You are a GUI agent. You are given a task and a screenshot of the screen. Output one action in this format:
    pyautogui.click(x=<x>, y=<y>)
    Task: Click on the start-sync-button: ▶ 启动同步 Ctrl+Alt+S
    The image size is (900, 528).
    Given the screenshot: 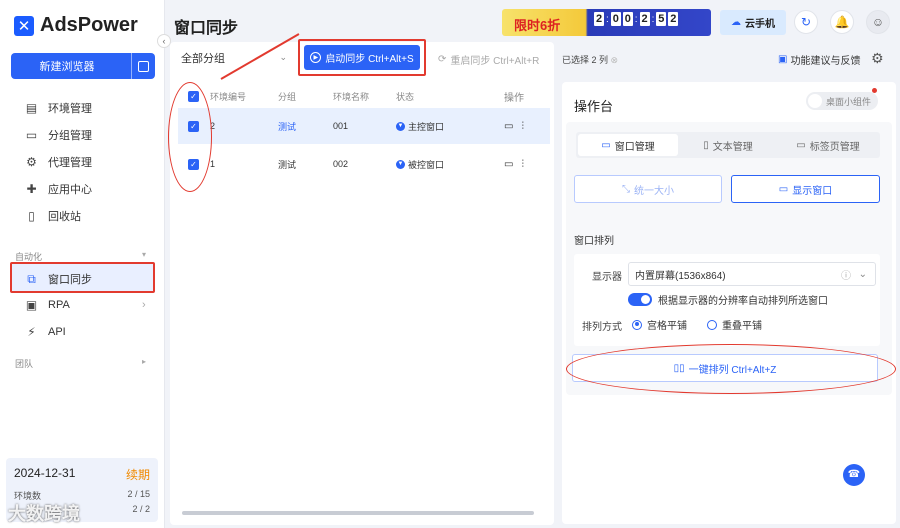 What is the action you would take?
    pyautogui.click(x=362, y=57)
    